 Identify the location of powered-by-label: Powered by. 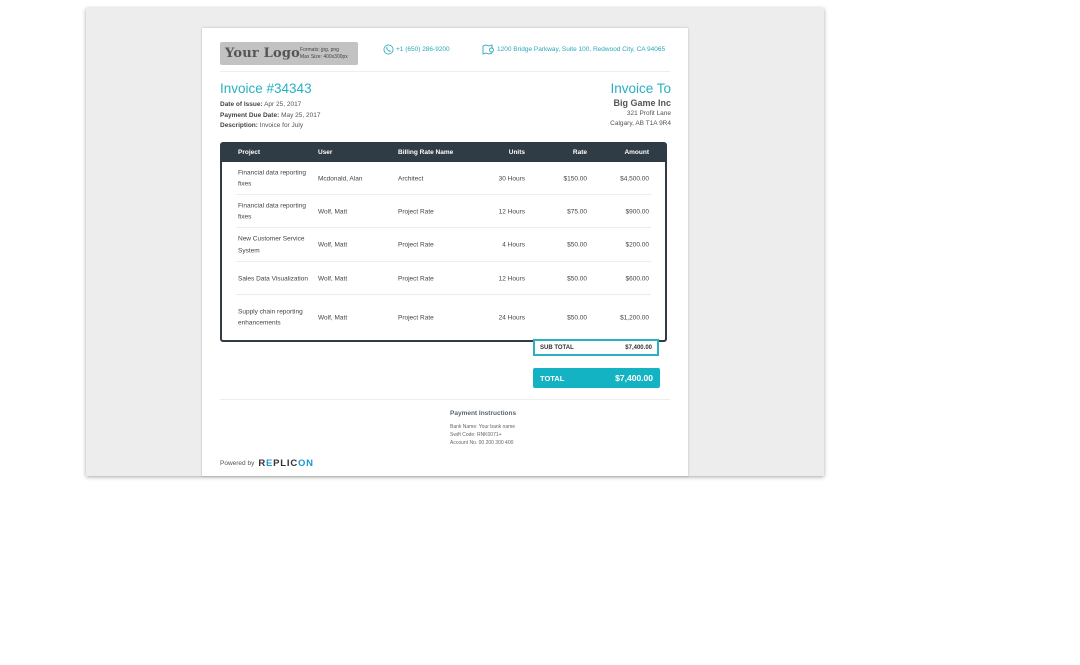
(237, 463).